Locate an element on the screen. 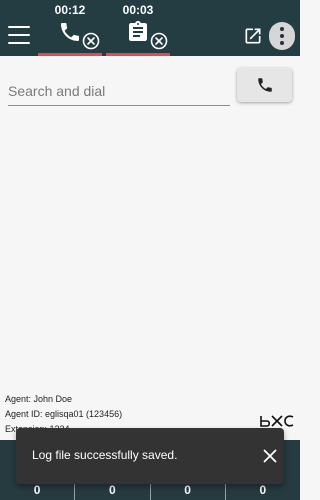  agent-name: Agent: John Doe is located at coordinates (39, 399).